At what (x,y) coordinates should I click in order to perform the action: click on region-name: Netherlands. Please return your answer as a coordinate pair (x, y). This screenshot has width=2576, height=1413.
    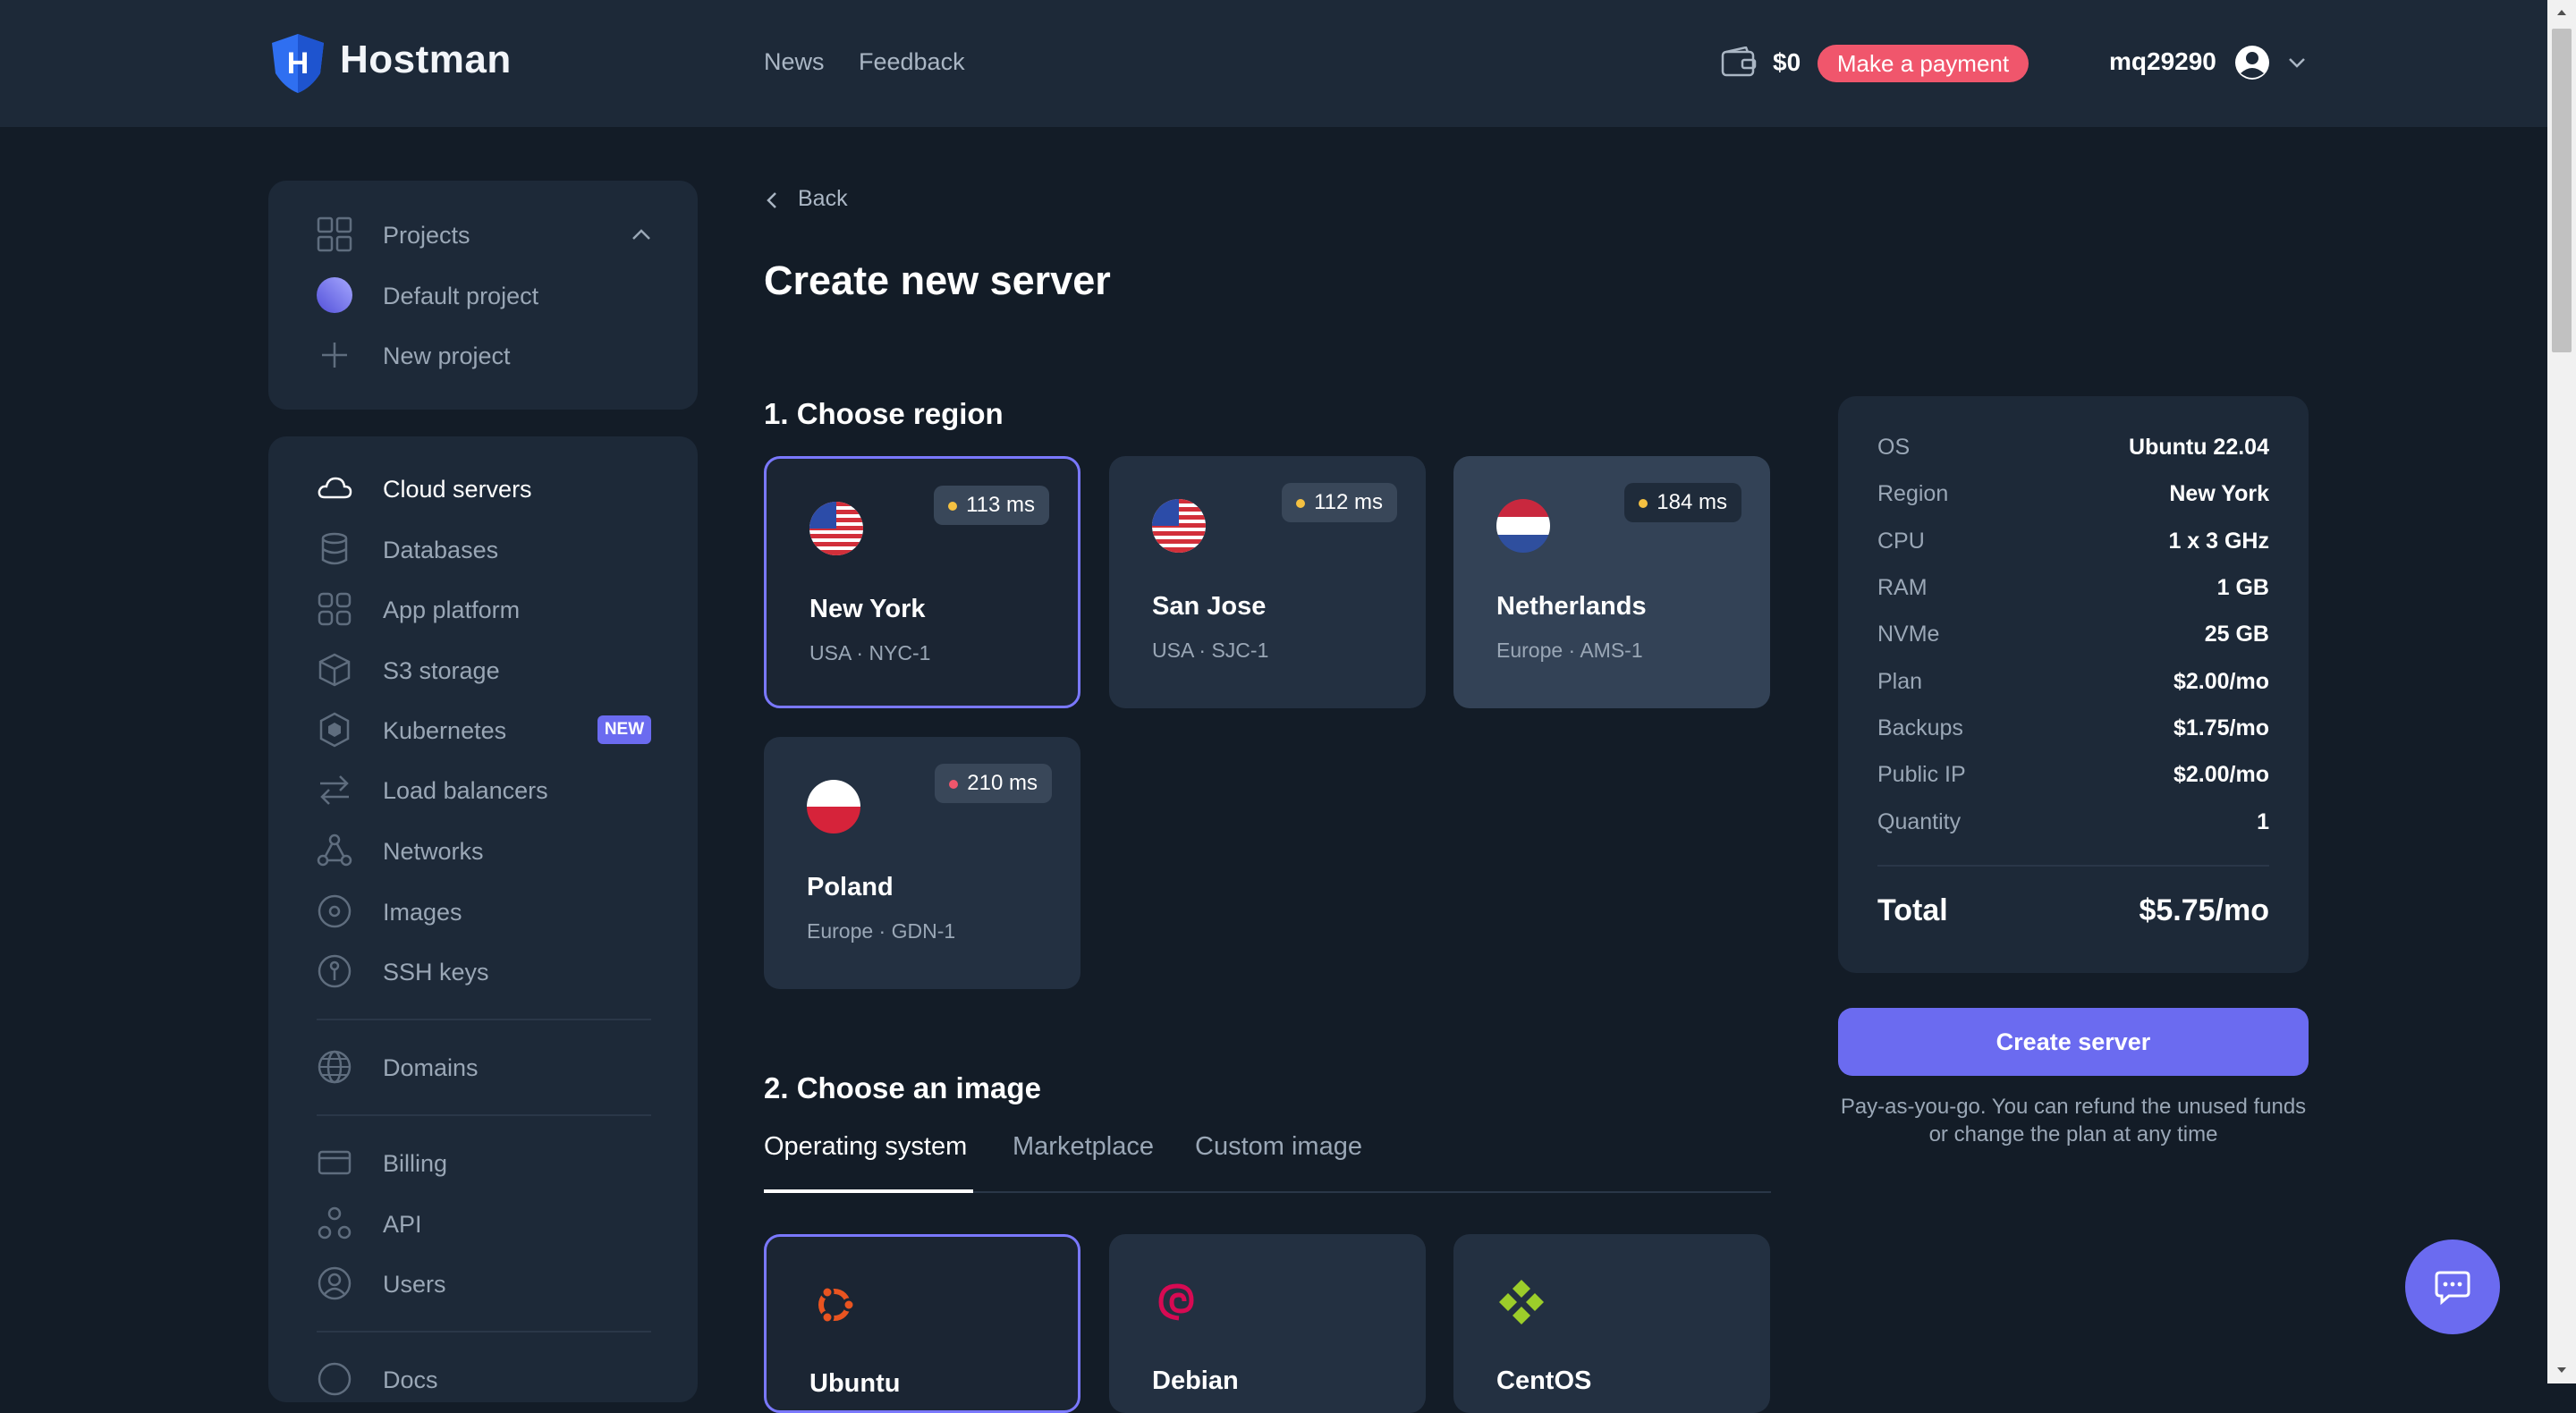
    Looking at the image, I should click on (1571, 606).